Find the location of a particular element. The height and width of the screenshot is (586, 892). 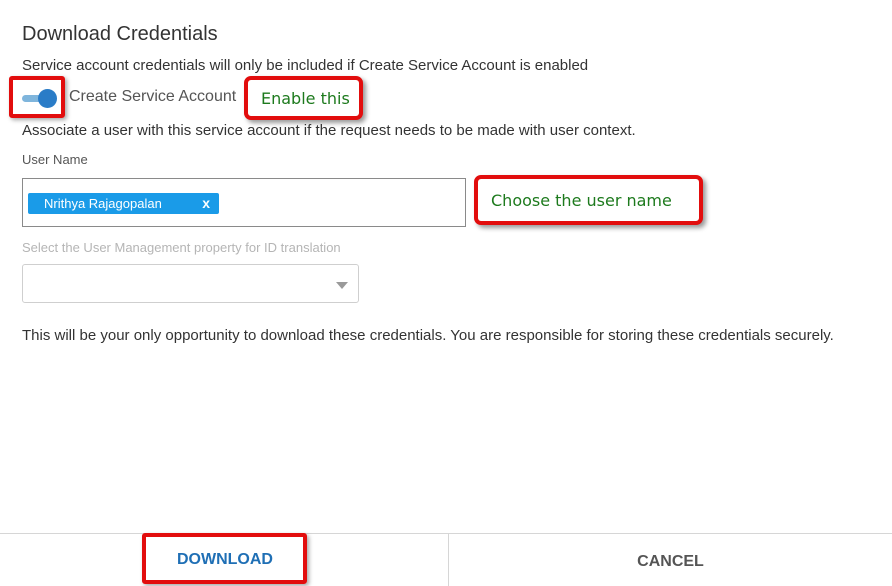

annotation-enable-text: Enable this is located at coordinates (305, 98).